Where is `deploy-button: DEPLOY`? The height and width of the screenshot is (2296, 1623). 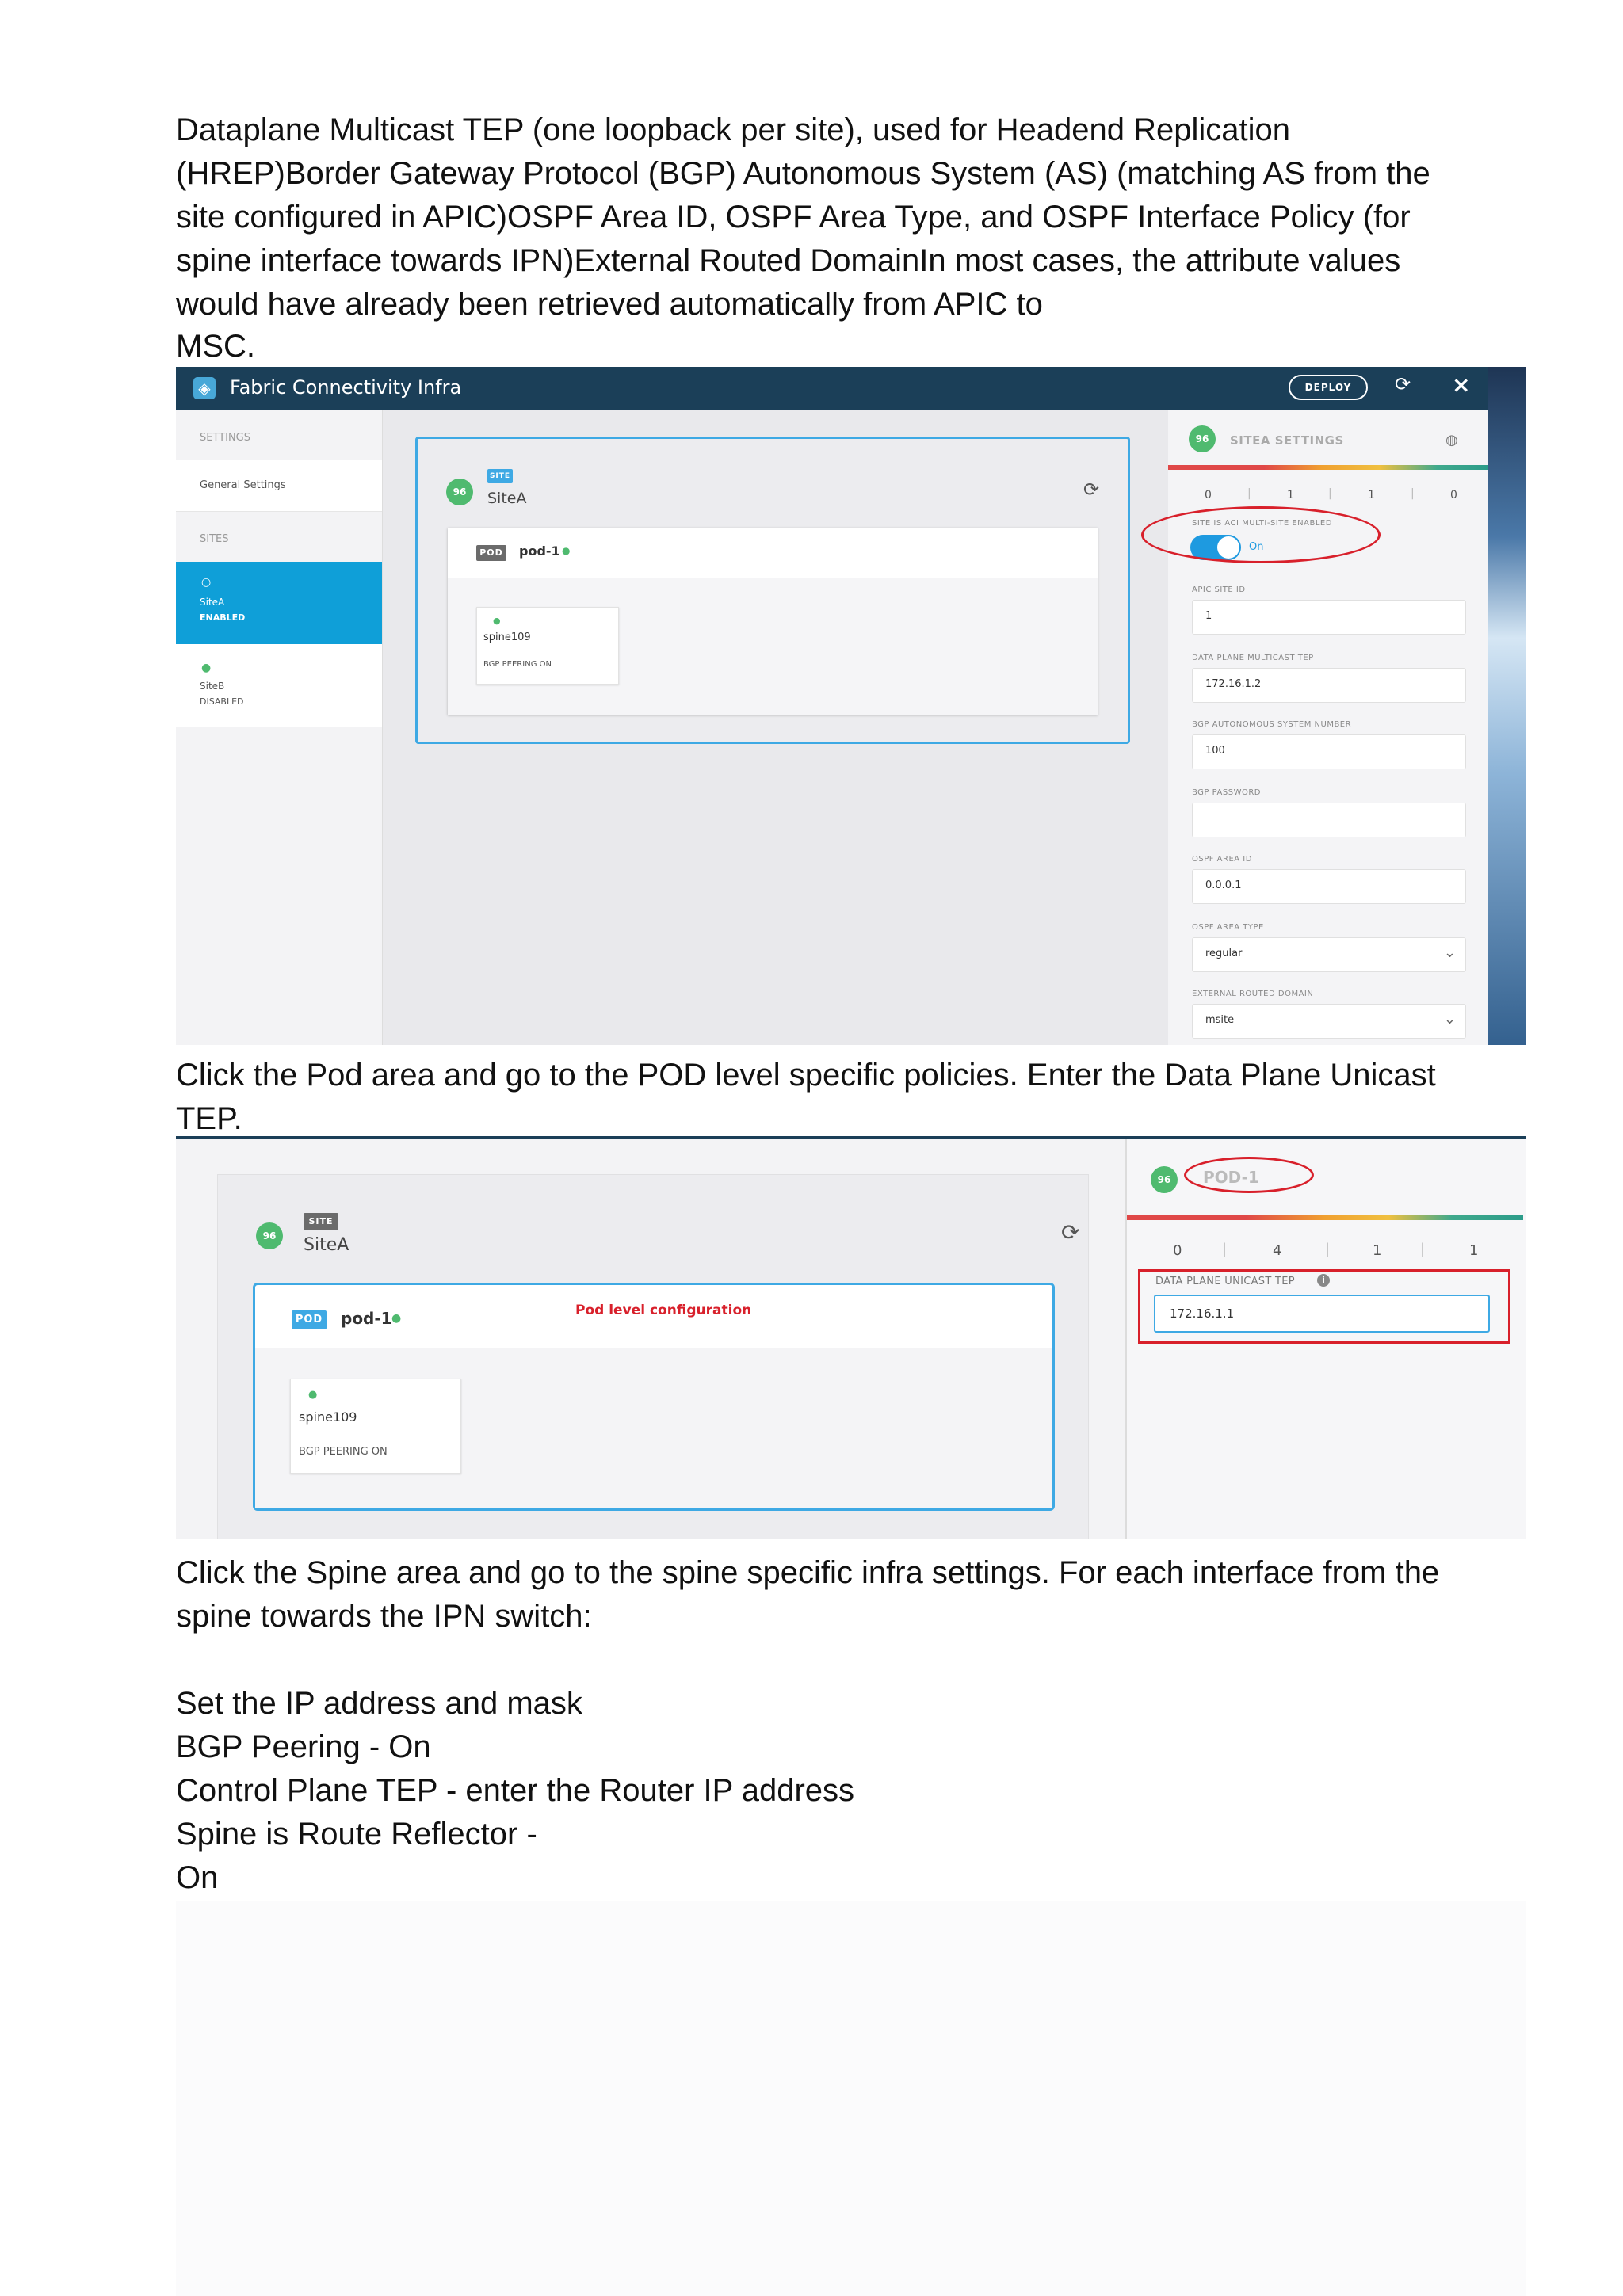 deploy-button: DEPLOY is located at coordinates (1329, 387).